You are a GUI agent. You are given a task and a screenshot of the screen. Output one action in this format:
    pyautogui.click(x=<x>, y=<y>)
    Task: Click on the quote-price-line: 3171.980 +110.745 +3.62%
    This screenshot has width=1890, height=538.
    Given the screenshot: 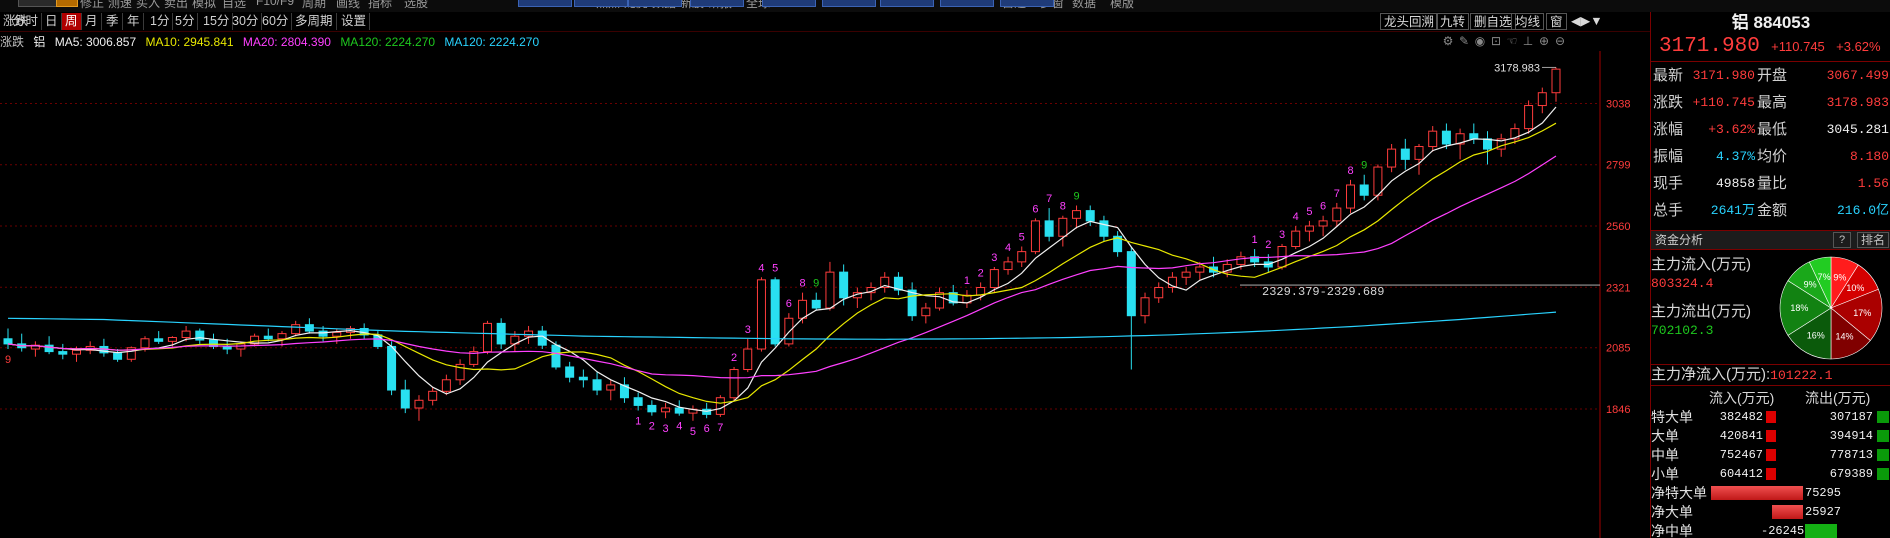 What is the action you would take?
    pyautogui.click(x=1770, y=47)
    